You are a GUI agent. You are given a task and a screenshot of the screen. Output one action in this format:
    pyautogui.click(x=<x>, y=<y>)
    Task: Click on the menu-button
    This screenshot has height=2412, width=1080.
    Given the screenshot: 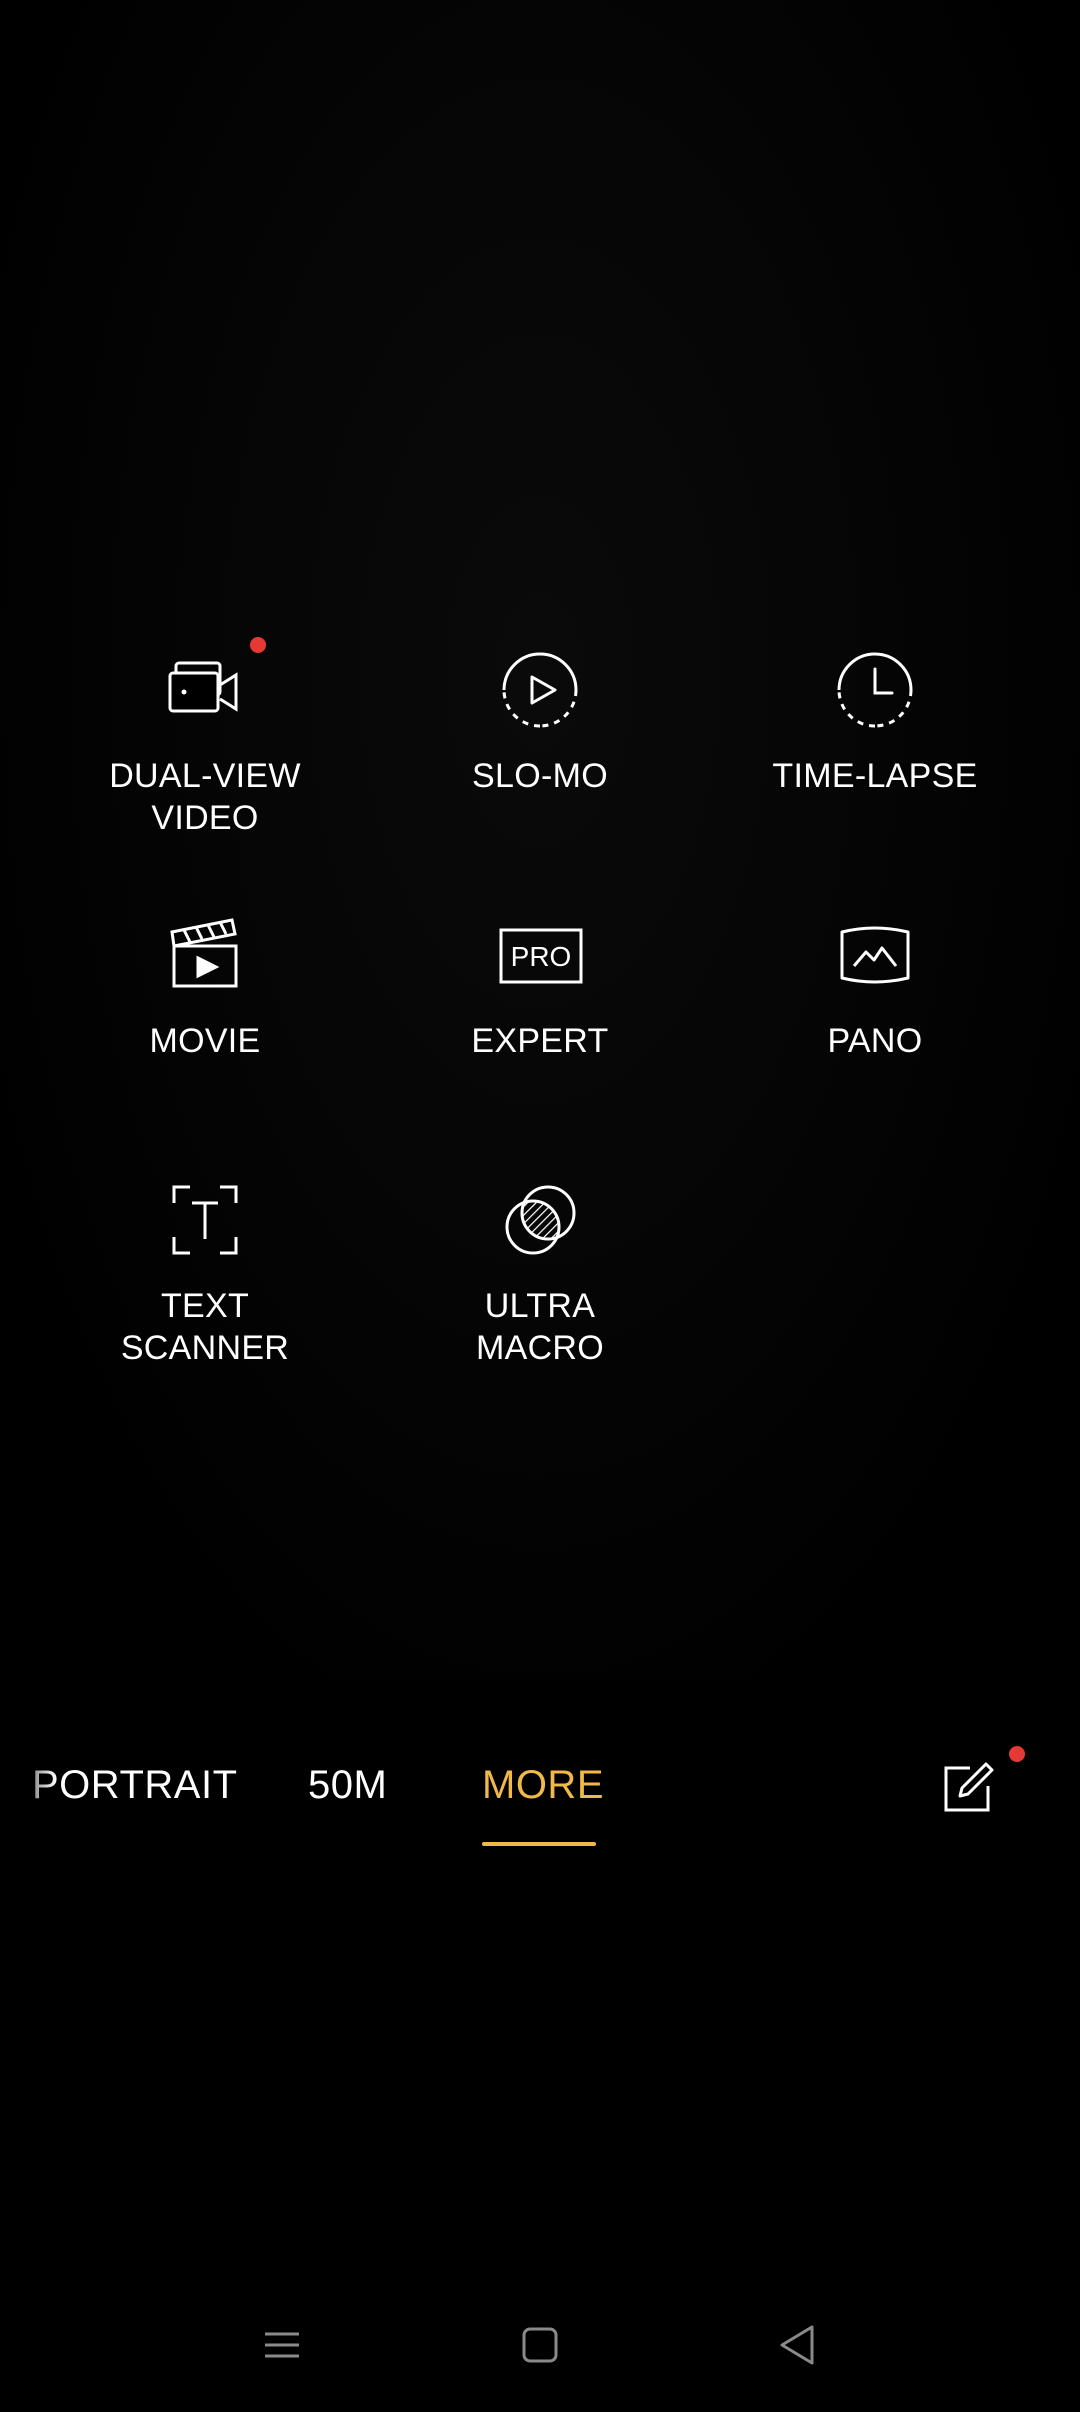 What is the action you would take?
    pyautogui.click(x=282, y=2345)
    